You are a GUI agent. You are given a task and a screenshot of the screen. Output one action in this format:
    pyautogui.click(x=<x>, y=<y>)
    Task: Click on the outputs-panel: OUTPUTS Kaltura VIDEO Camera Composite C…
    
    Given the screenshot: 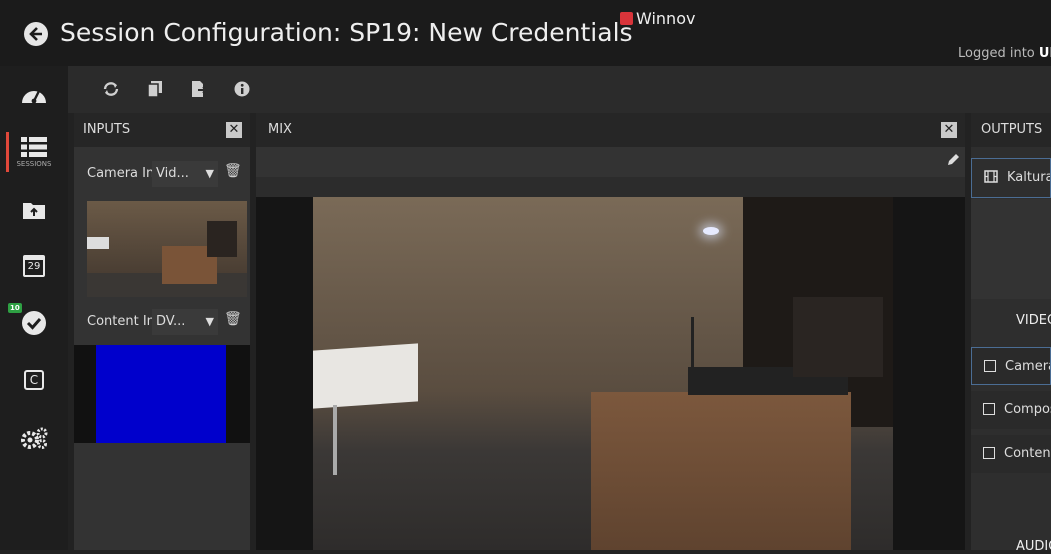 What is the action you would take?
    pyautogui.click(x=1011, y=333)
    